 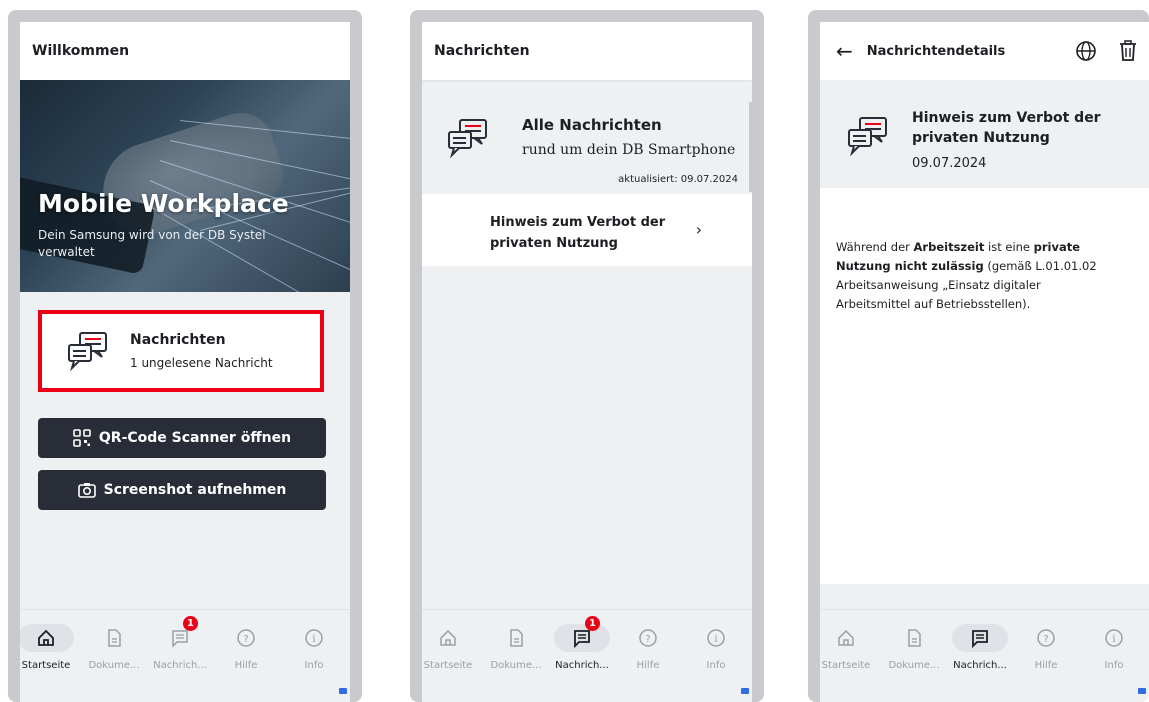 What do you see at coordinates (81, 51) in the screenshot?
I see `page-title: Willkommen` at bounding box center [81, 51].